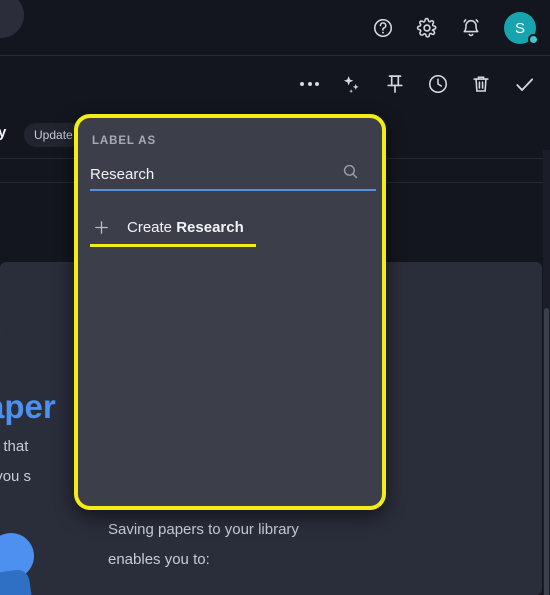 This screenshot has height=595, width=550. What do you see at coordinates (395, 84) in the screenshot?
I see `pin-icon` at bounding box center [395, 84].